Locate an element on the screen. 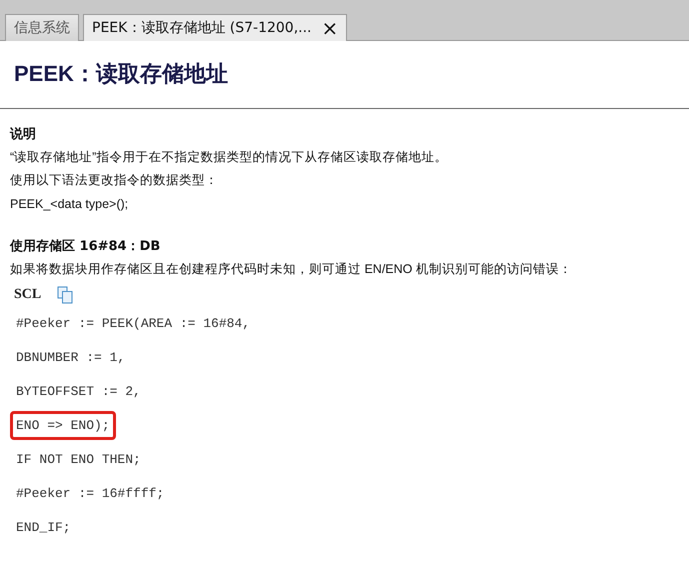 The height and width of the screenshot is (565, 689). section-heading: 使用存储区 16#84：DB is located at coordinates (86, 247).